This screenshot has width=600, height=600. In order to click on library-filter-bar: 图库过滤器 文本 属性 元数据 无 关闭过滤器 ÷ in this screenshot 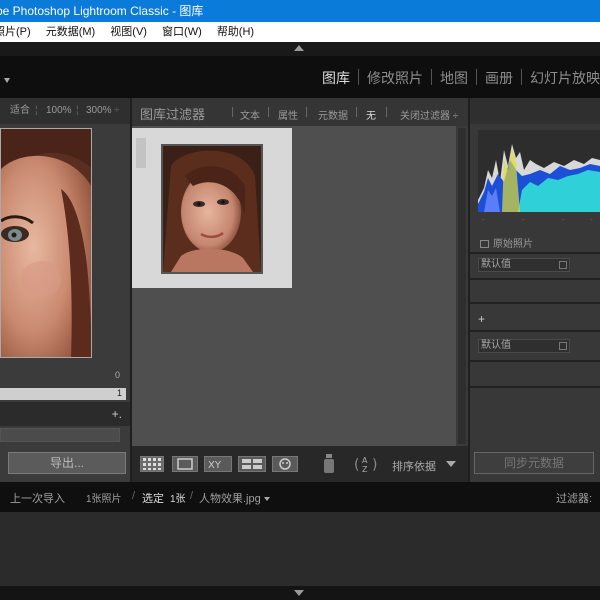, I will do `click(300, 112)`.